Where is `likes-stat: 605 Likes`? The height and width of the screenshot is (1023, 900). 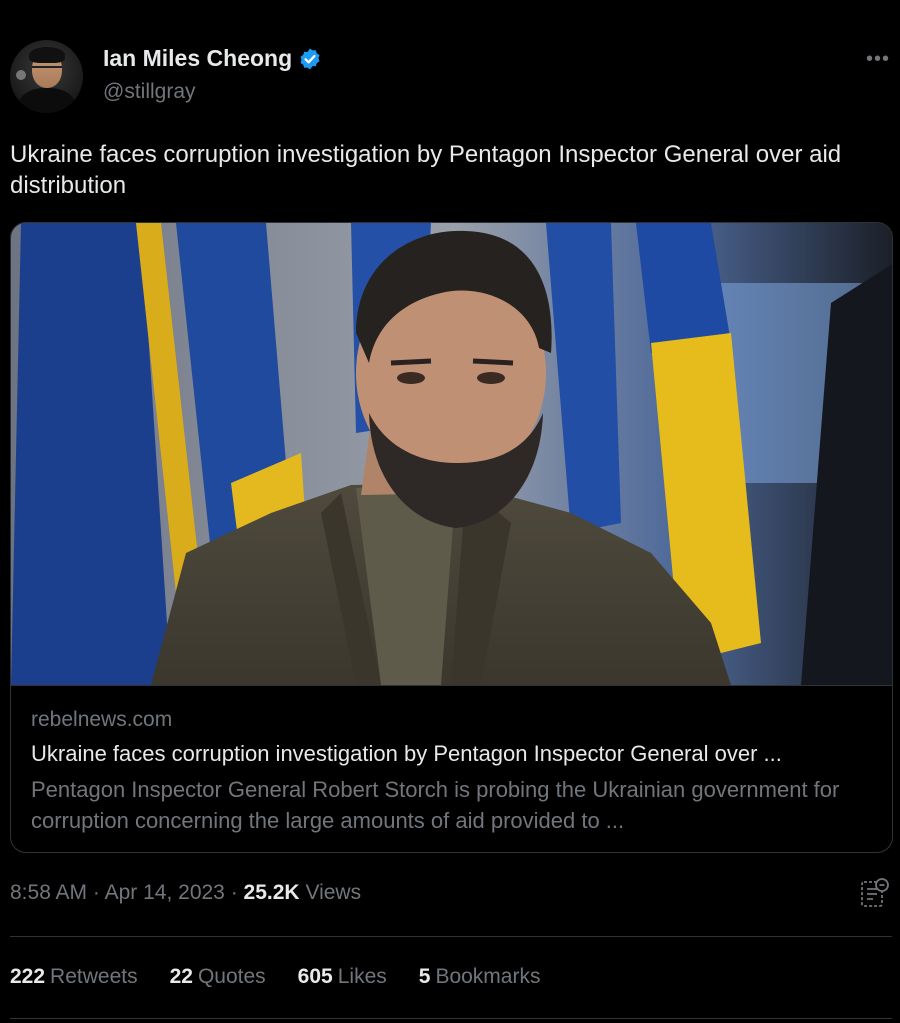
likes-stat: 605 Likes is located at coordinates (342, 977).